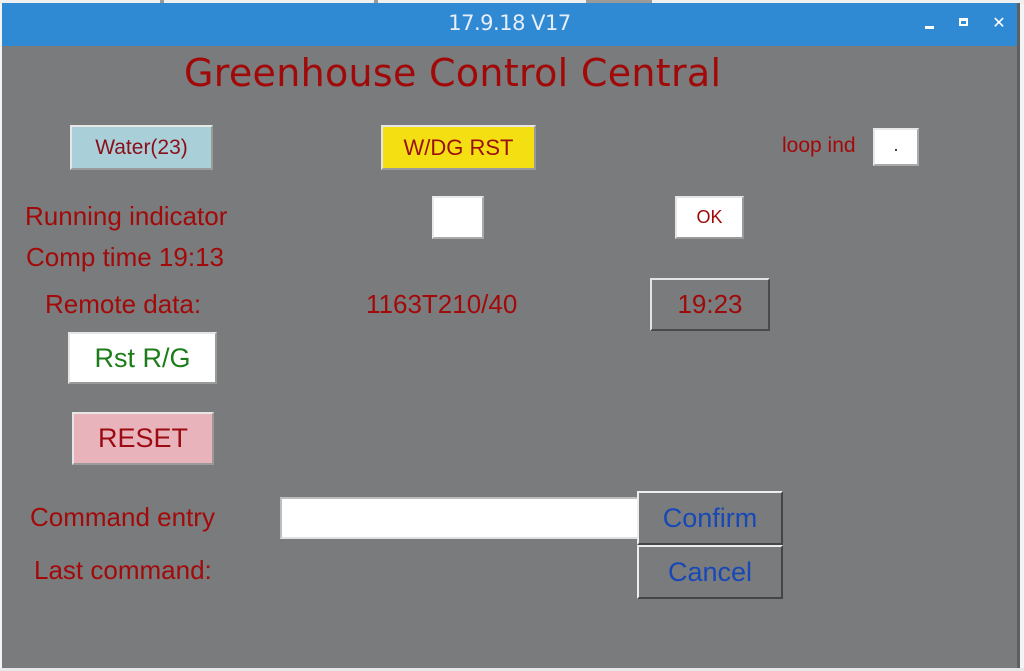 Image resolution: width=1024 pixels, height=671 pixels. I want to click on command-entry-input, so click(460, 518).